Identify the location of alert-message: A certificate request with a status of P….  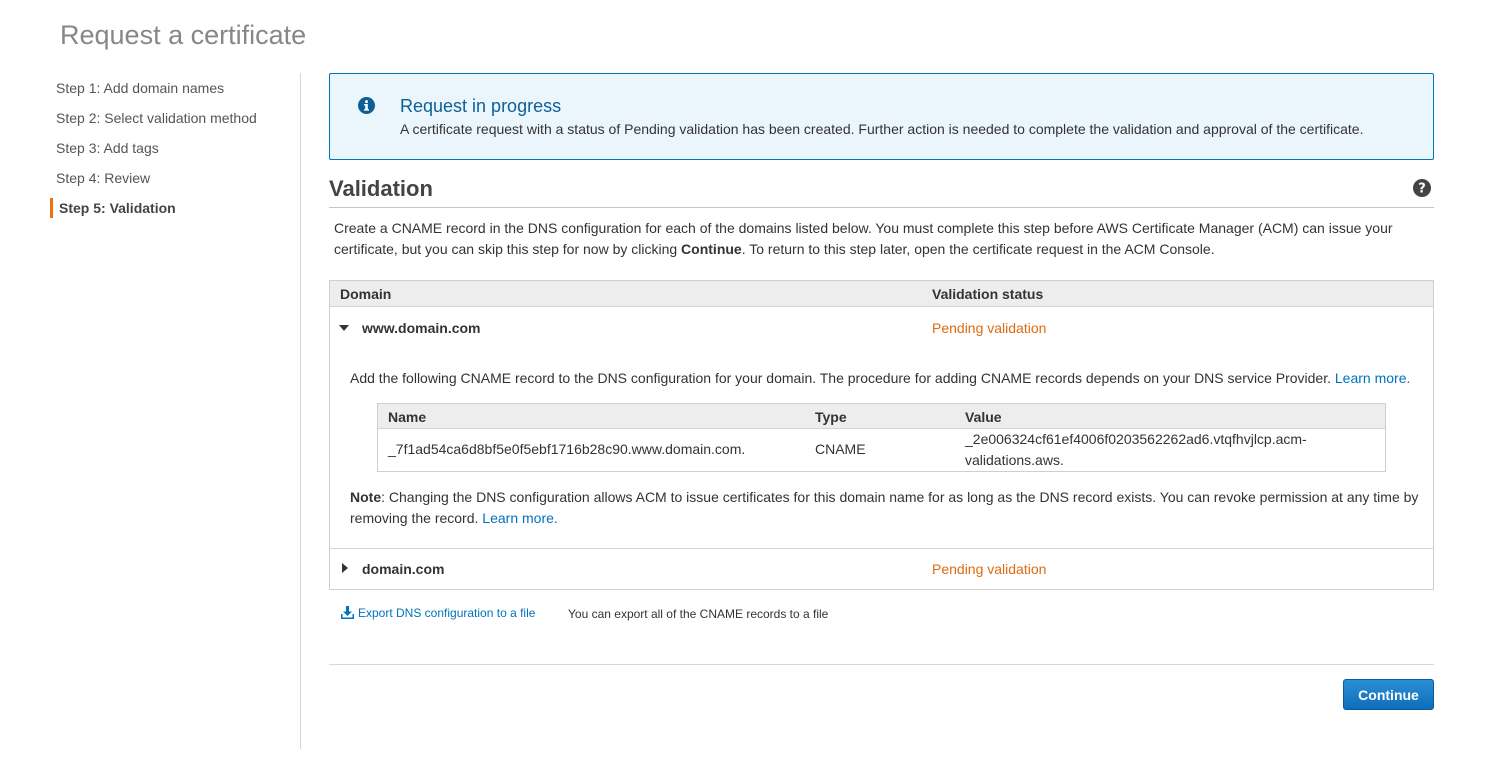
(882, 129).